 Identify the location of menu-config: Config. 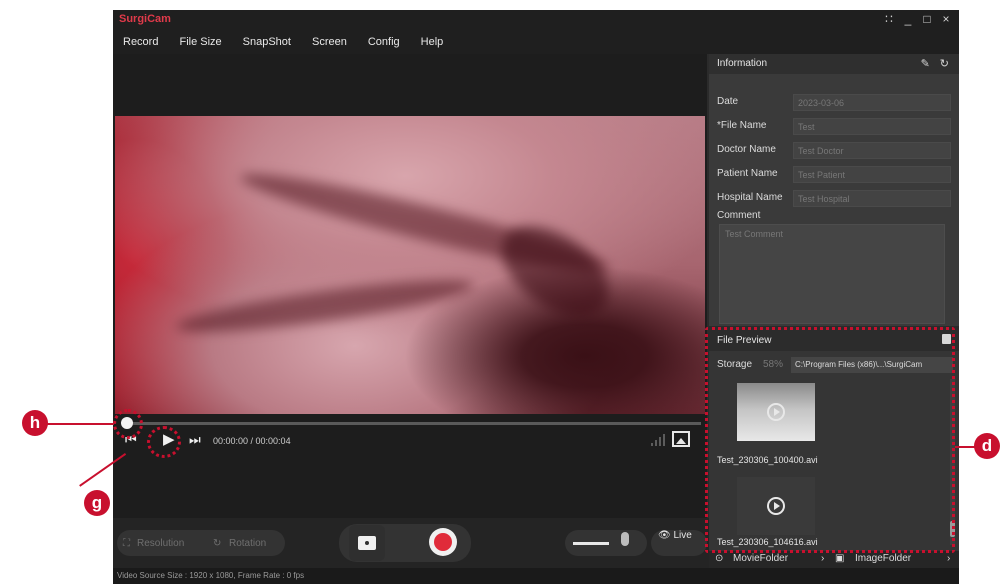
(384, 42).